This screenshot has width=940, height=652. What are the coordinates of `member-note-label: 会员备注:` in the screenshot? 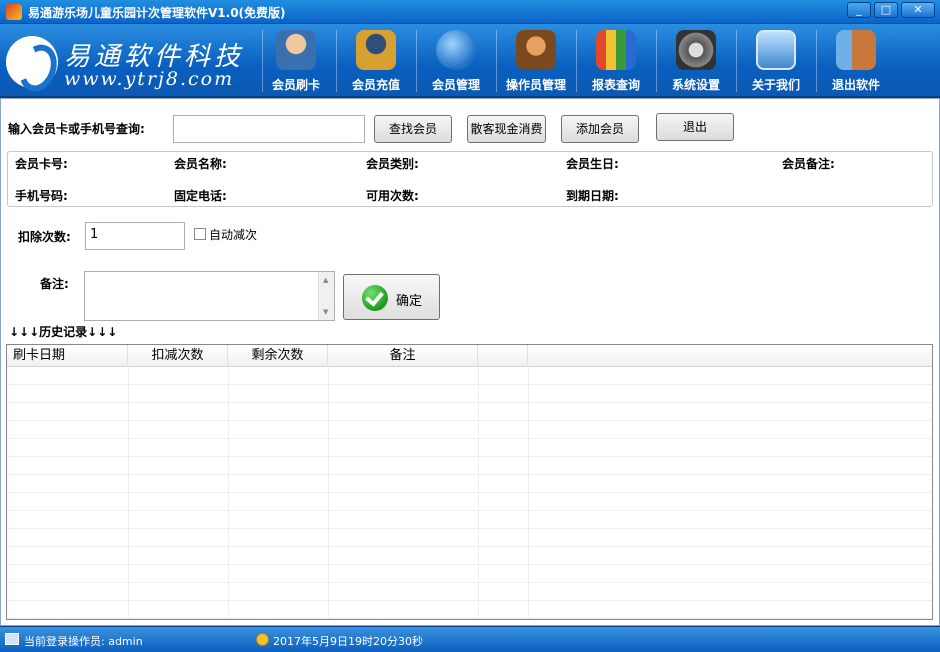 It's located at (808, 164).